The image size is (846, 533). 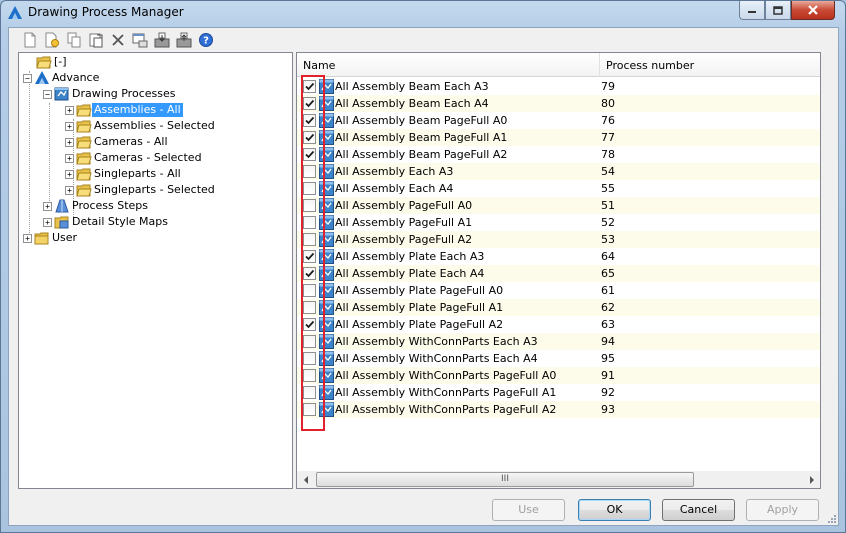 What do you see at coordinates (608, 341) in the screenshot?
I see `process-number: 94` at bounding box center [608, 341].